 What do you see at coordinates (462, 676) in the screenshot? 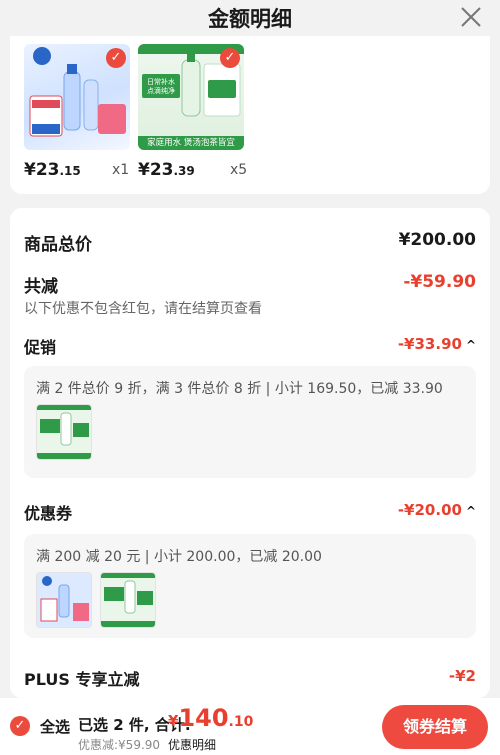
I see `plus-value: -¥2` at bounding box center [462, 676].